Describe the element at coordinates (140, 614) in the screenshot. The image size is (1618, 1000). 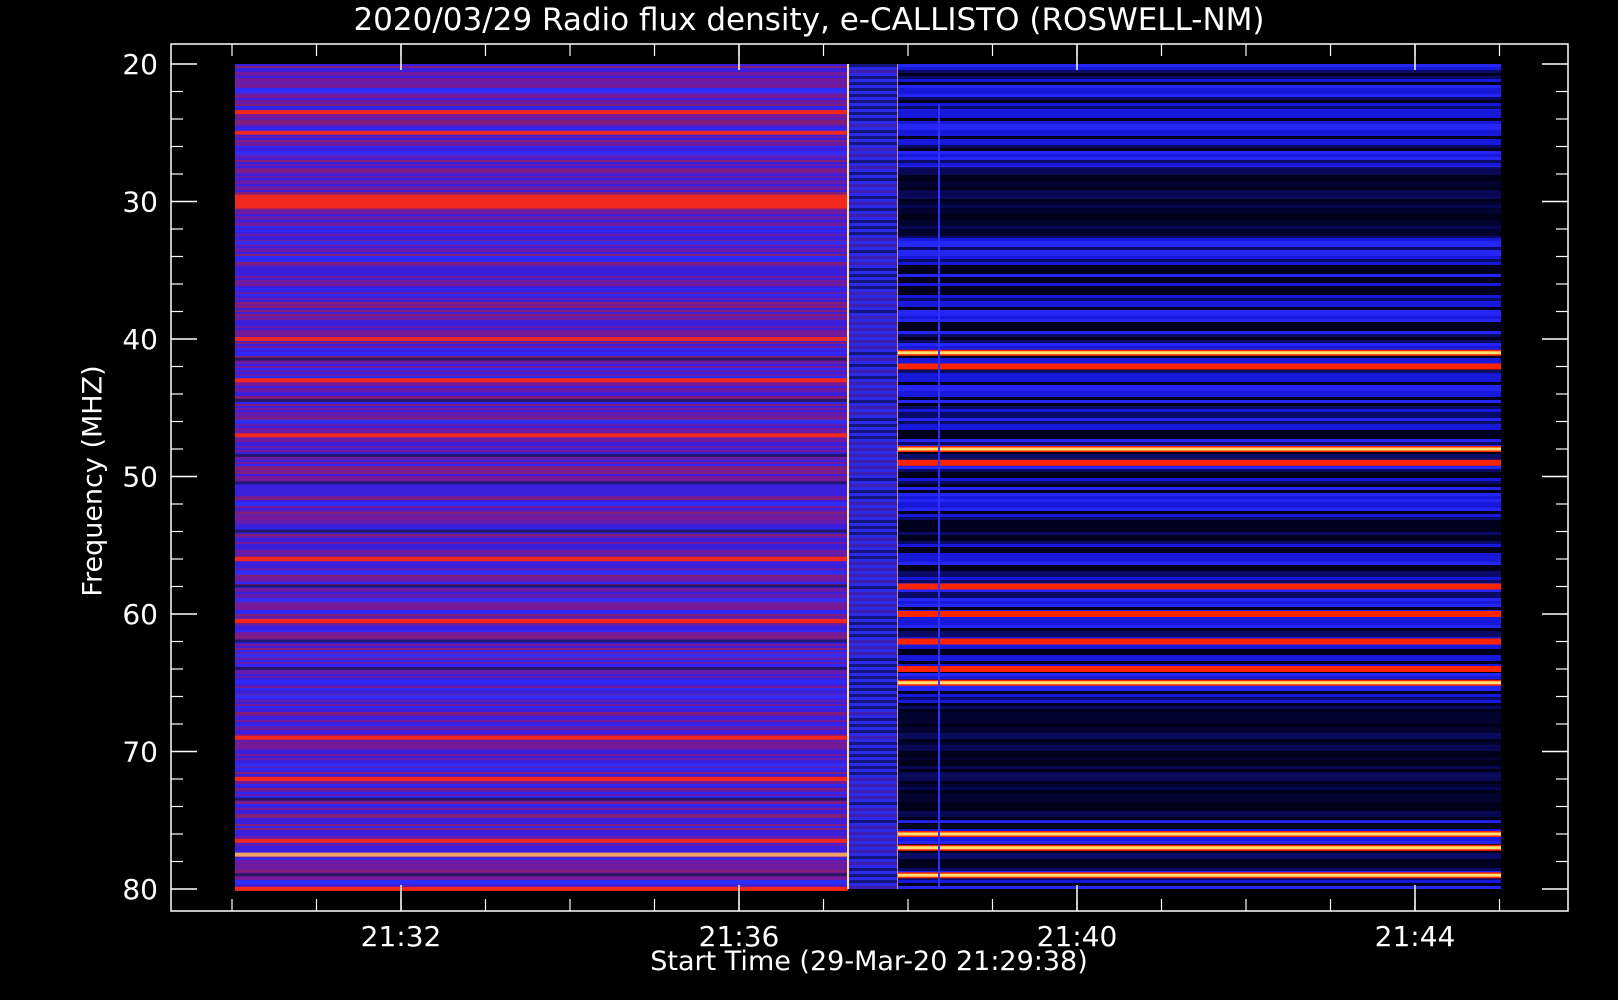
I see `y-tick-label-4: 60` at that location.